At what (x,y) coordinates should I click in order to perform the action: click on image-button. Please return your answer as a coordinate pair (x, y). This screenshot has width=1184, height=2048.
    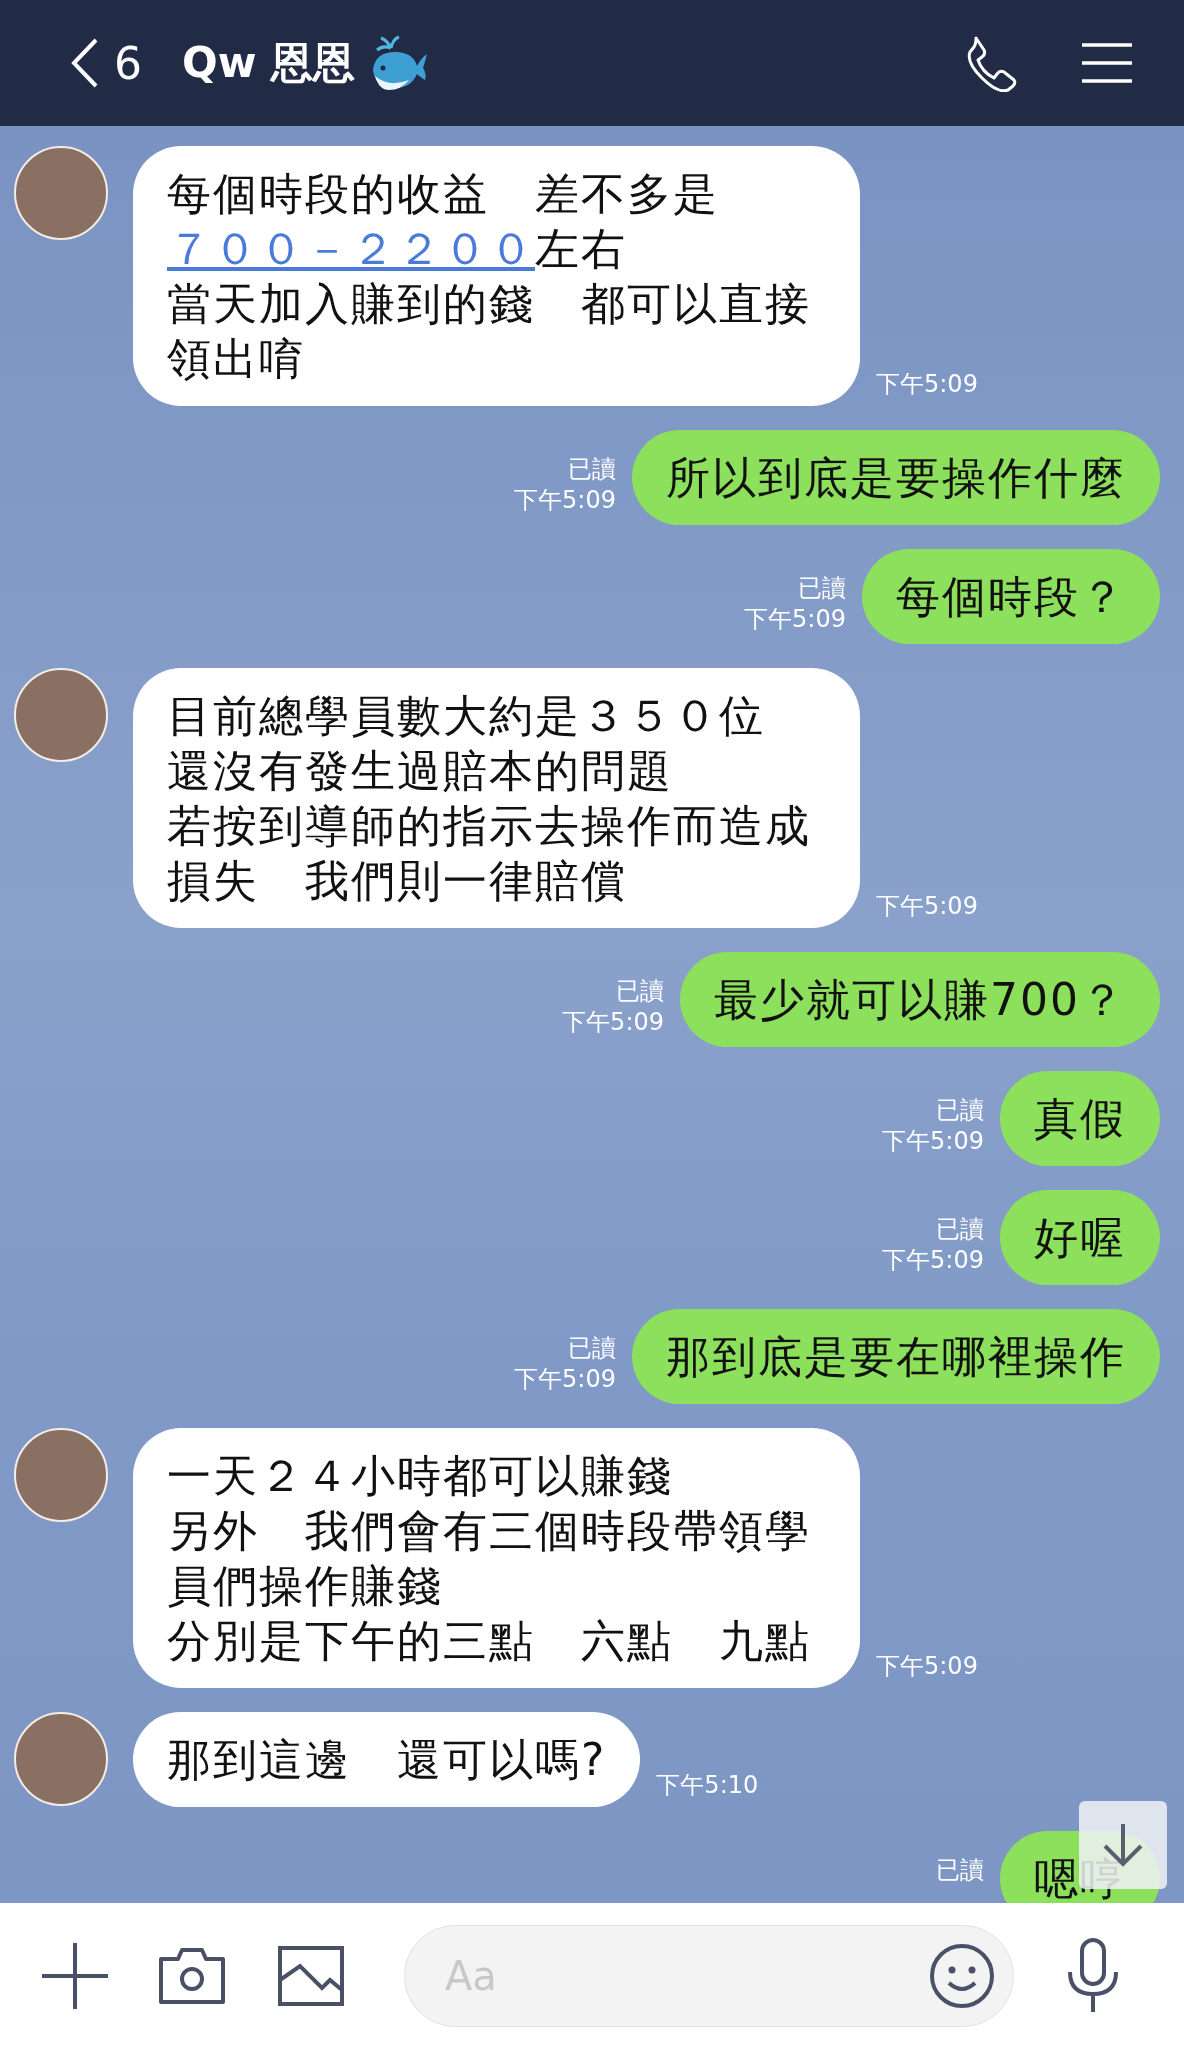
    Looking at the image, I should click on (311, 1975).